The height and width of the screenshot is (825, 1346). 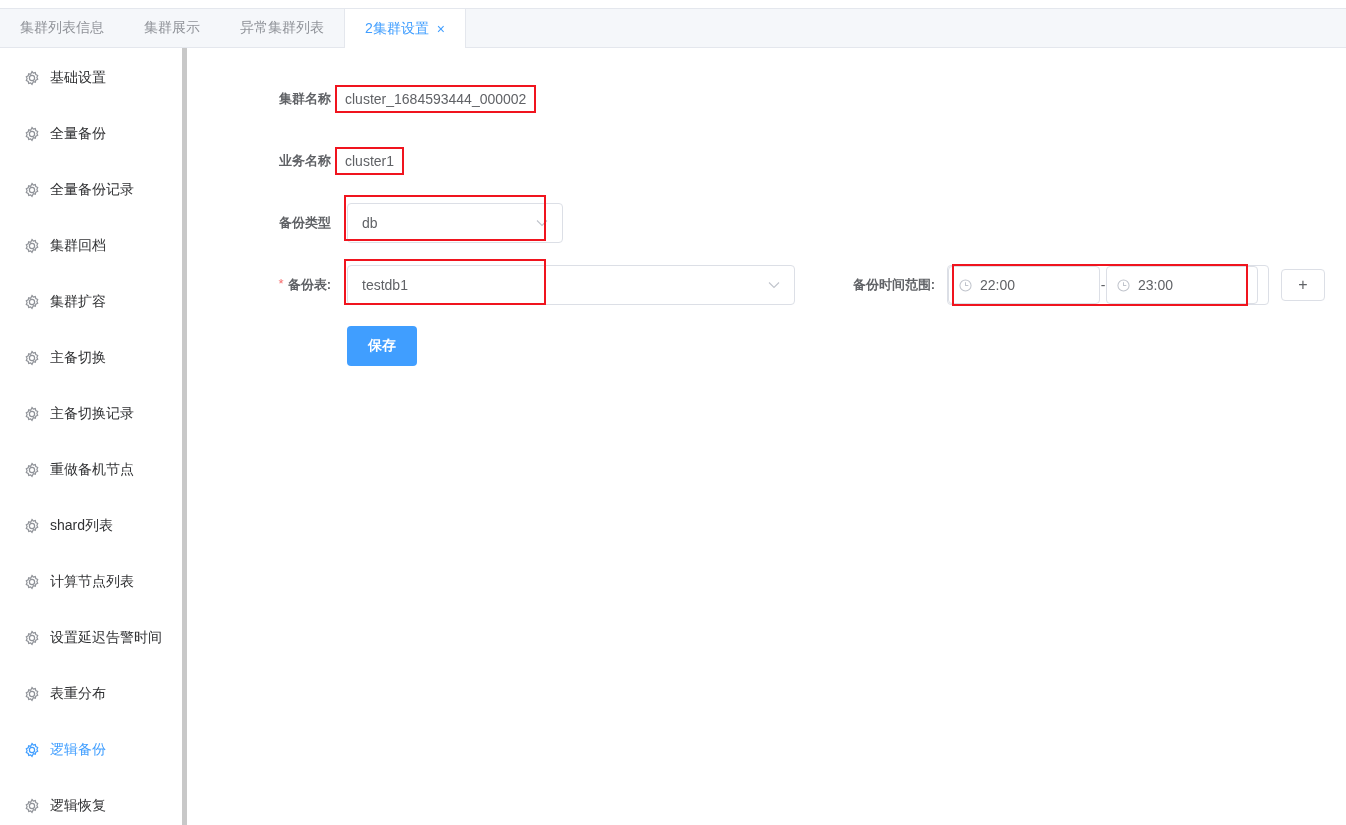 I want to click on select-field: db, so click(x=455, y=223).